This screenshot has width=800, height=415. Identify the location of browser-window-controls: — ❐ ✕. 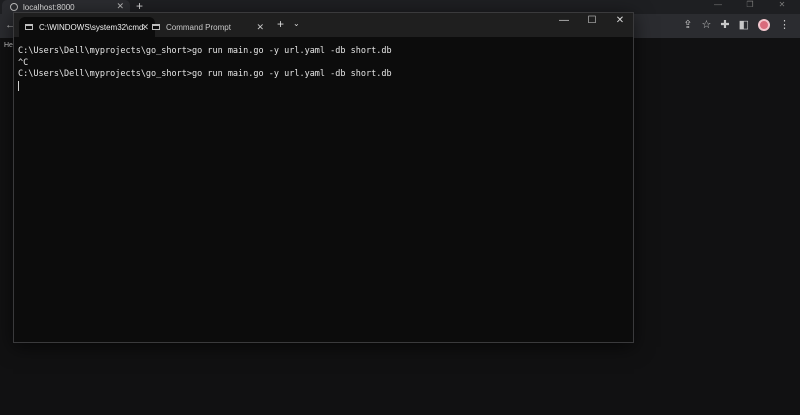
(750, 4).